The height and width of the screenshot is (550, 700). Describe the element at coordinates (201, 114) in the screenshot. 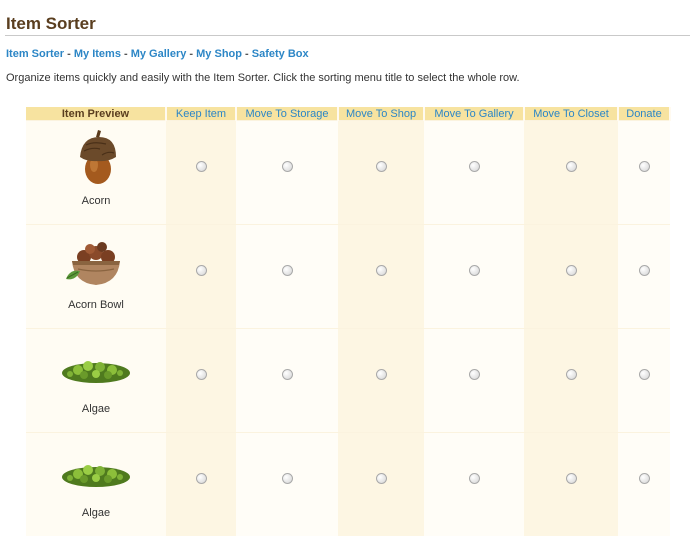

I see `column-header-keep-item: Keep Item` at that location.